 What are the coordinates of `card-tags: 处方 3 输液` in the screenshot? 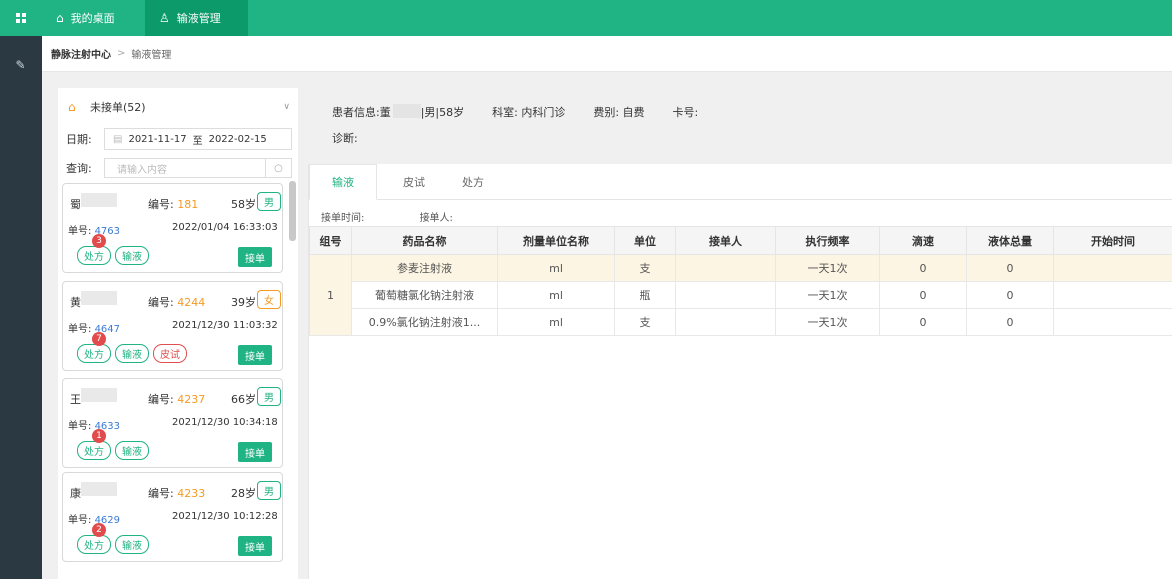 It's located at (113, 249).